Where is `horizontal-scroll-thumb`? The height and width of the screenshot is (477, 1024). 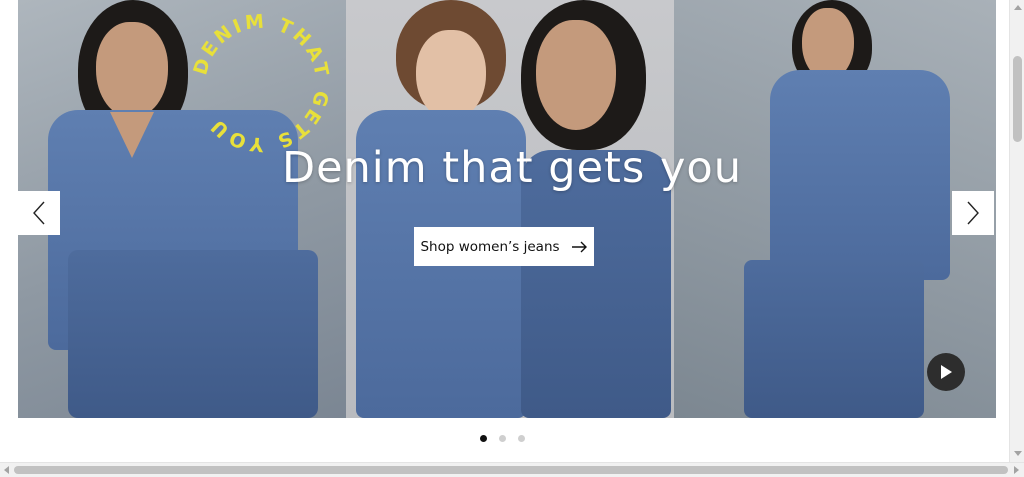 horizontal-scroll-thumb is located at coordinates (511, 470).